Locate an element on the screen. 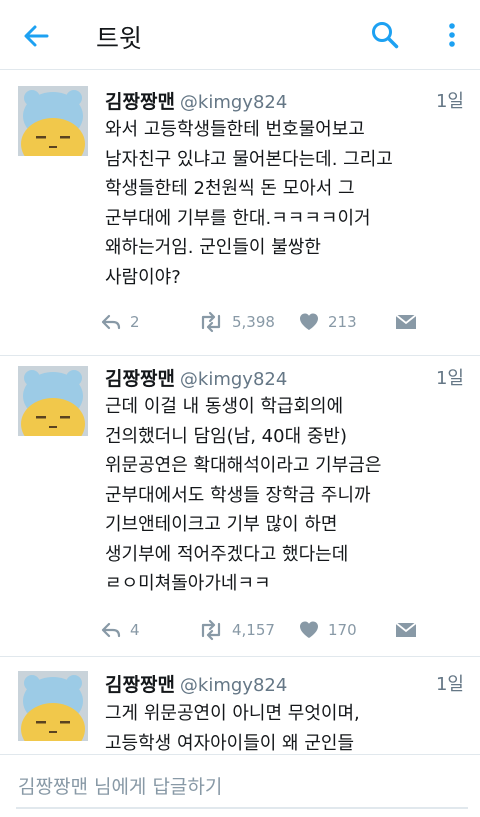 Image resolution: width=480 pixels, height=817 pixels. retweet-button: 4,157 is located at coordinates (236, 630).